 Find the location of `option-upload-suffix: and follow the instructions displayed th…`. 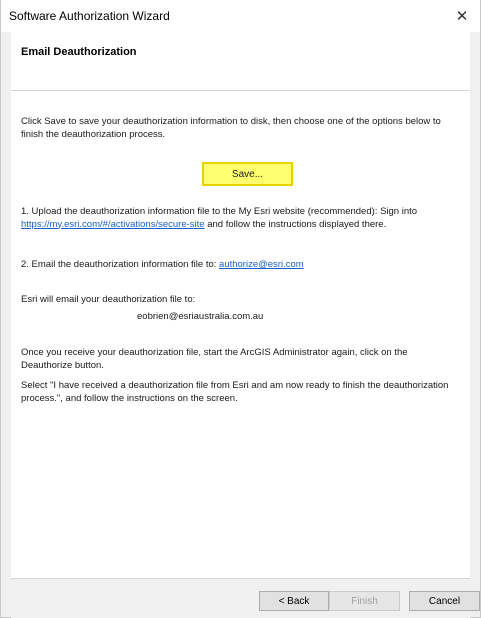

option-upload-suffix: and follow the instructions displayed th… is located at coordinates (295, 224).